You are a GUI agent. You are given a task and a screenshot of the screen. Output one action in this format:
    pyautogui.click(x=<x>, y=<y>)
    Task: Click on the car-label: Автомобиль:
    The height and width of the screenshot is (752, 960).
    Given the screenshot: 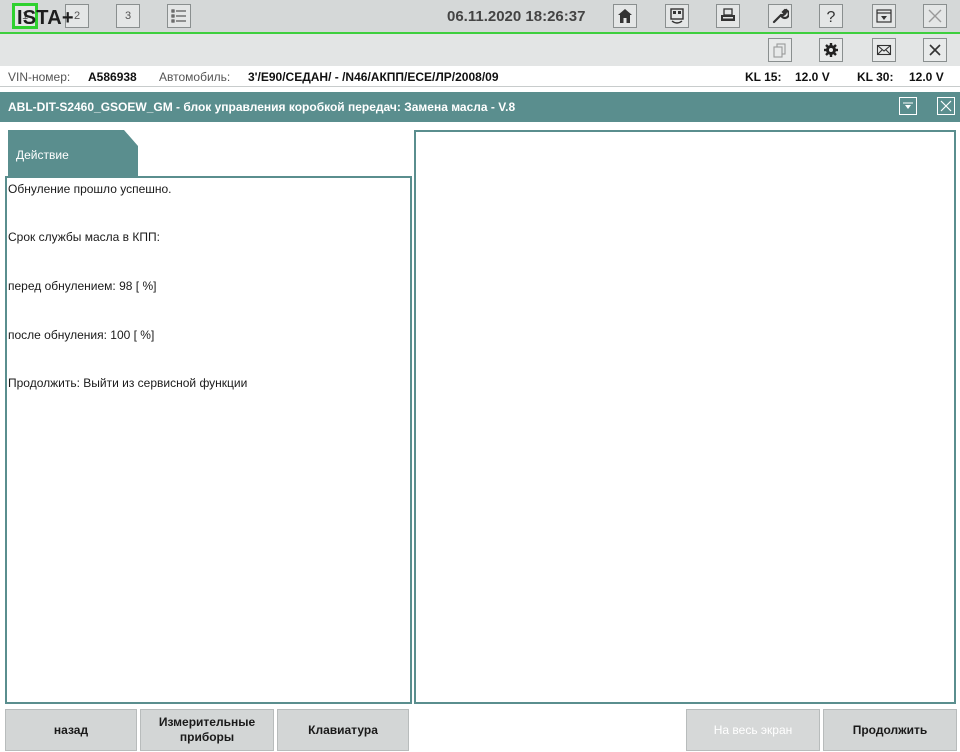 What is the action you would take?
    pyautogui.click(x=195, y=77)
    